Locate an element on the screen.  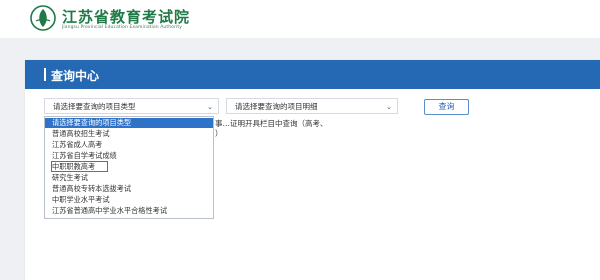
site-title: 江苏省教育考试院 is located at coordinates (126, 17).